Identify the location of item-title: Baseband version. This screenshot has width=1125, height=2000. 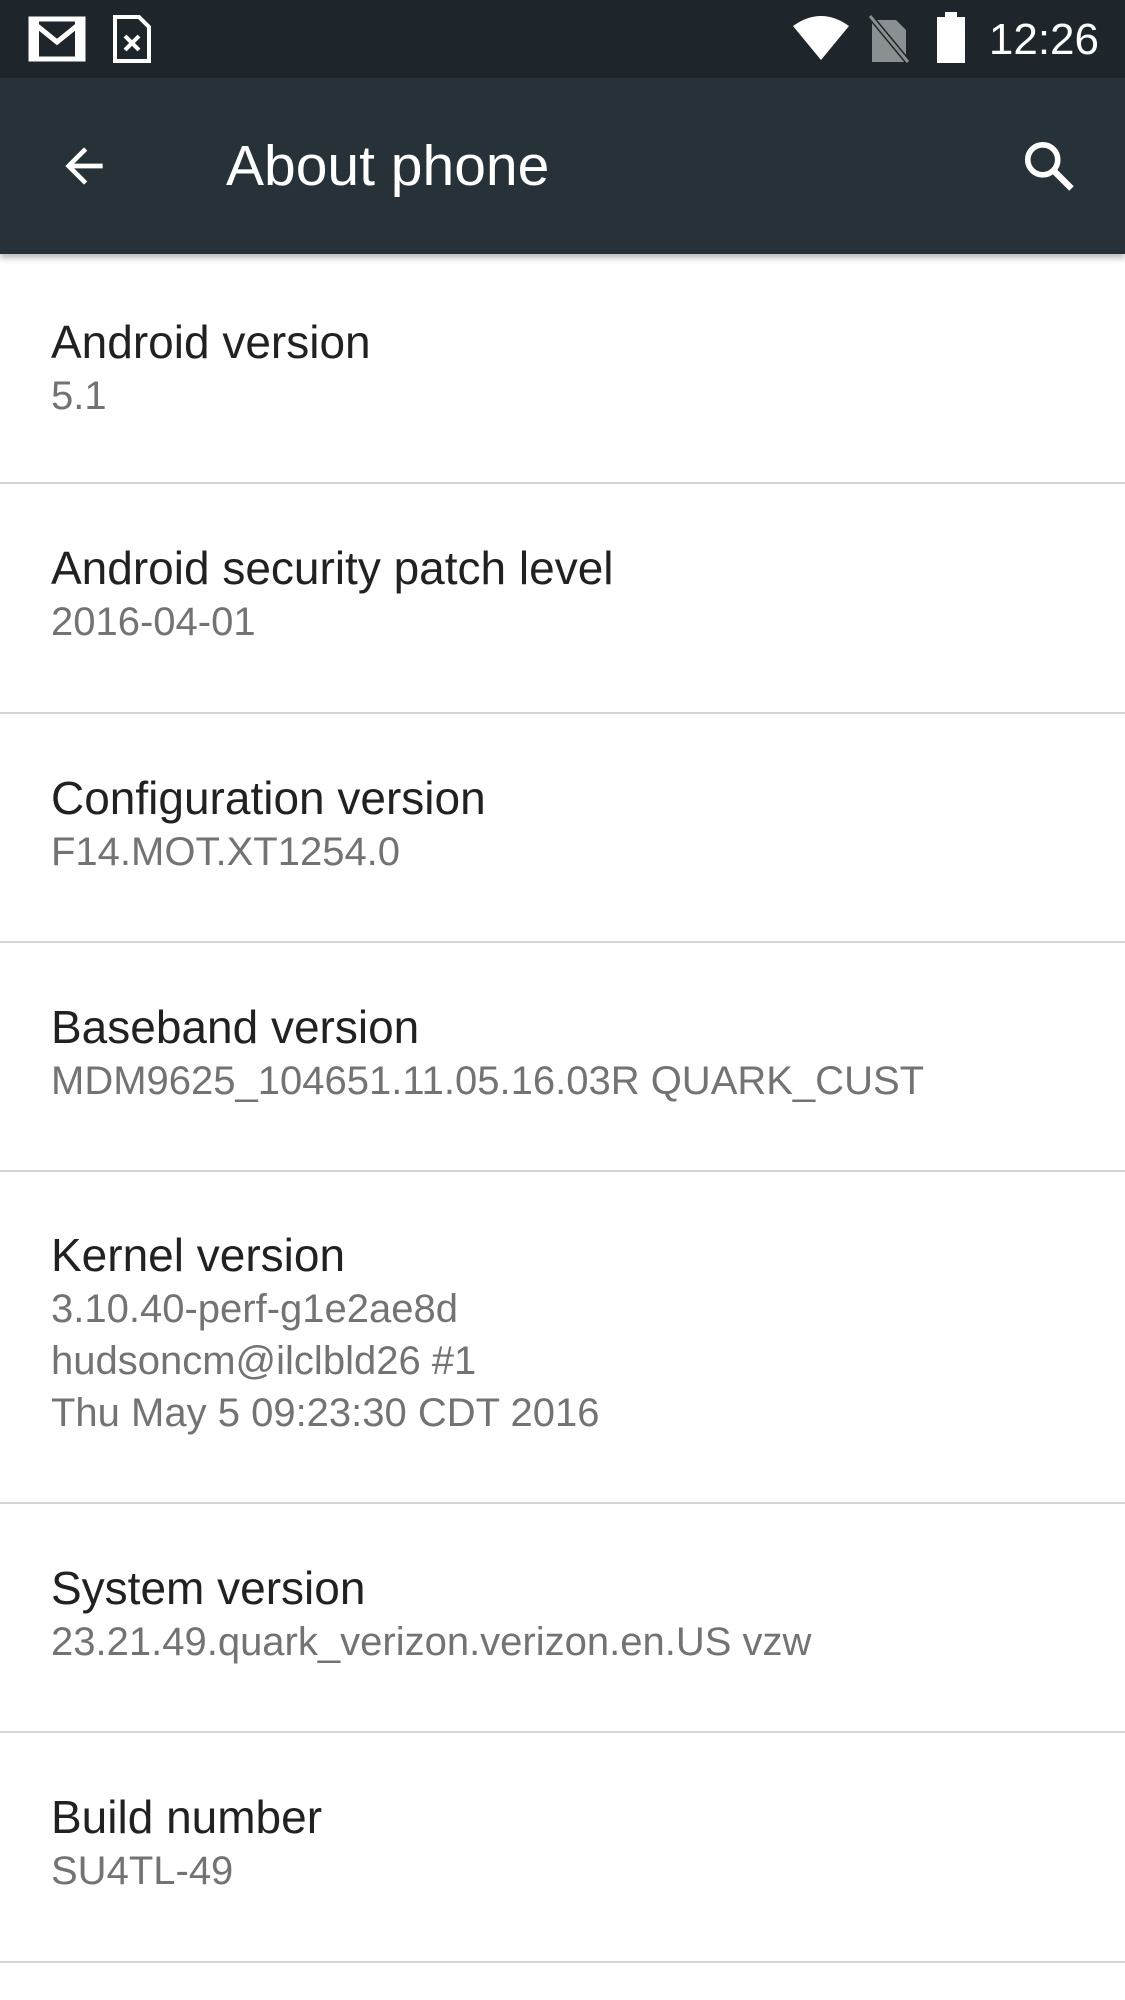
(235, 1027).